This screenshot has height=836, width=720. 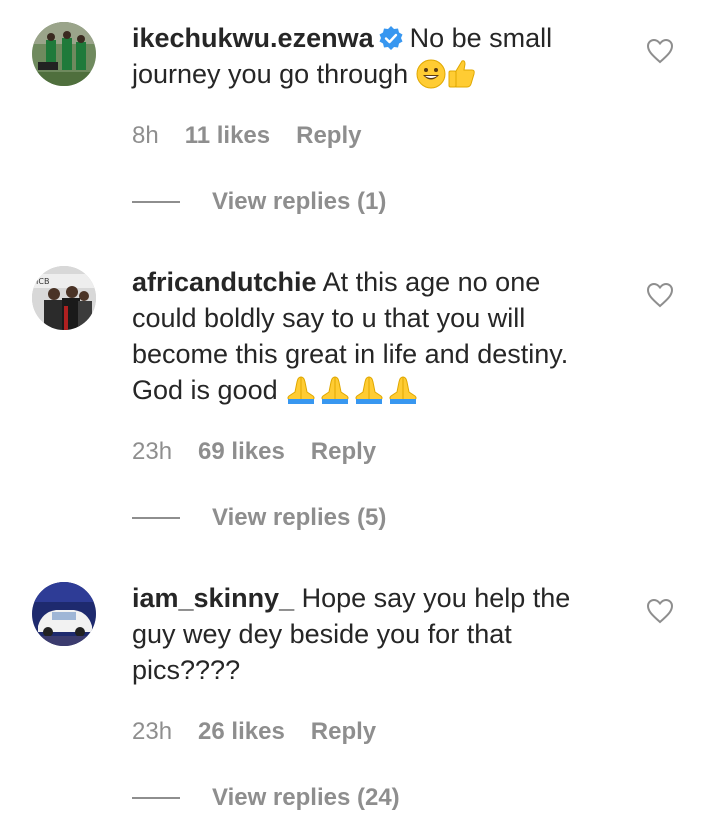 What do you see at coordinates (64, 298) in the screenshot?
I see `avatar: ICB` at bounding box center [64, 298].